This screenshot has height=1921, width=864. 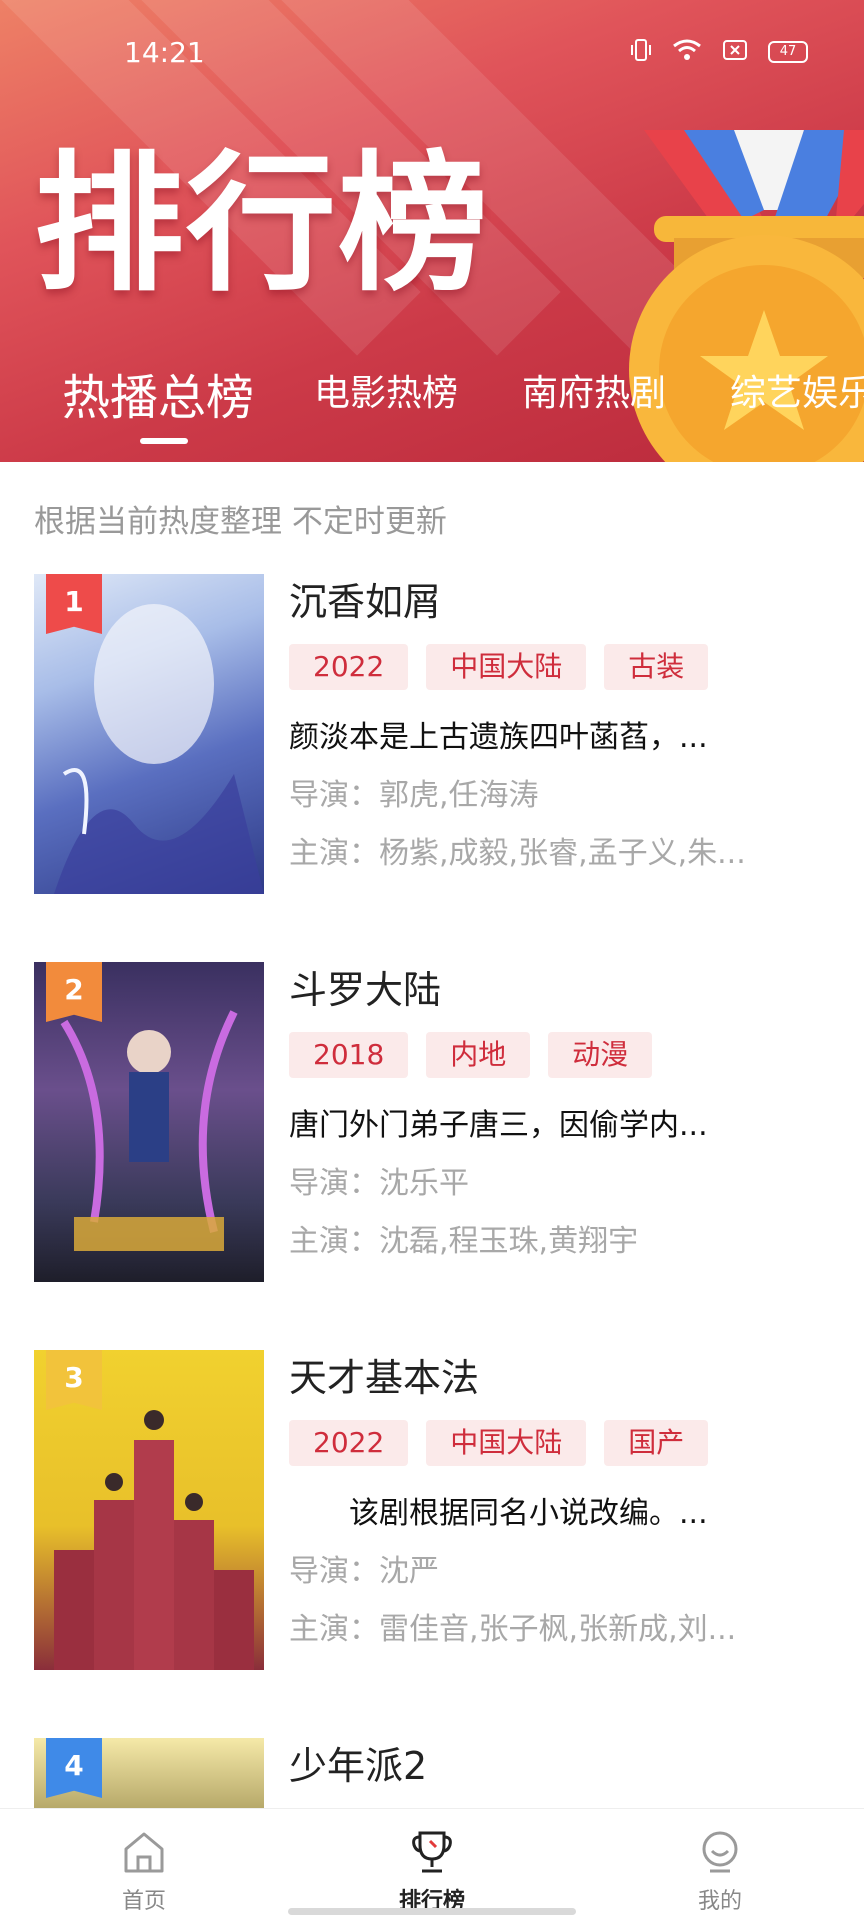 I want to click on nav-profile-label: 我的, so click(x=719, y=1901).